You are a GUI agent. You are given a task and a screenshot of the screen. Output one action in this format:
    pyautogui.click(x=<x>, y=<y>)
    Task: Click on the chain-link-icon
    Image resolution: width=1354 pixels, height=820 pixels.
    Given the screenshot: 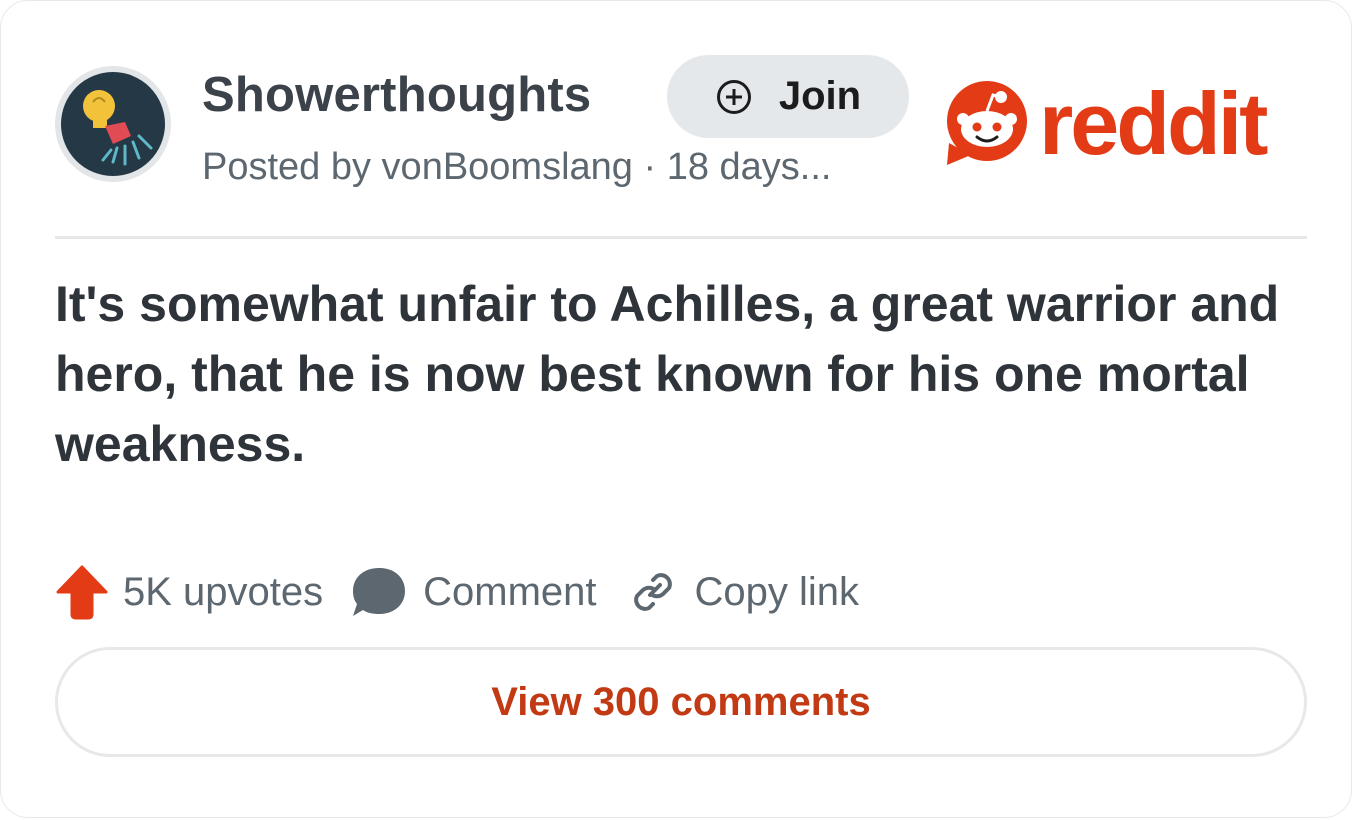 What is the action you would take?
    pyautogui.click(x=652, y=592)
    